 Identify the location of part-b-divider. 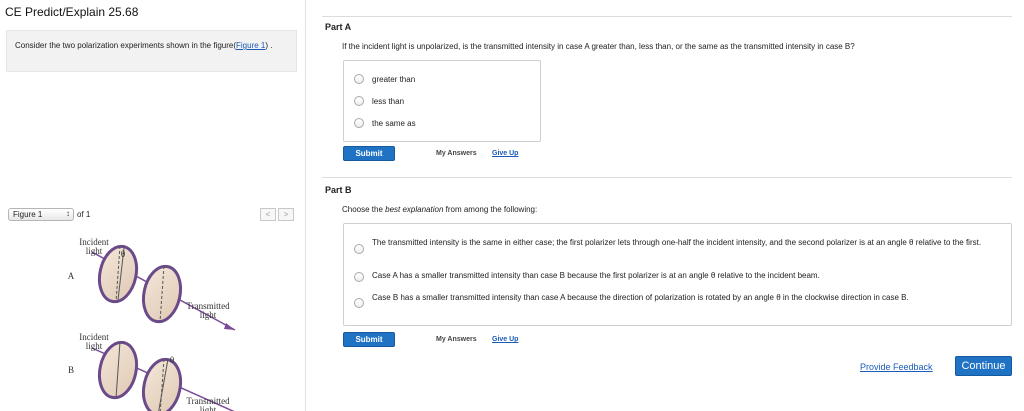
(667, 177).